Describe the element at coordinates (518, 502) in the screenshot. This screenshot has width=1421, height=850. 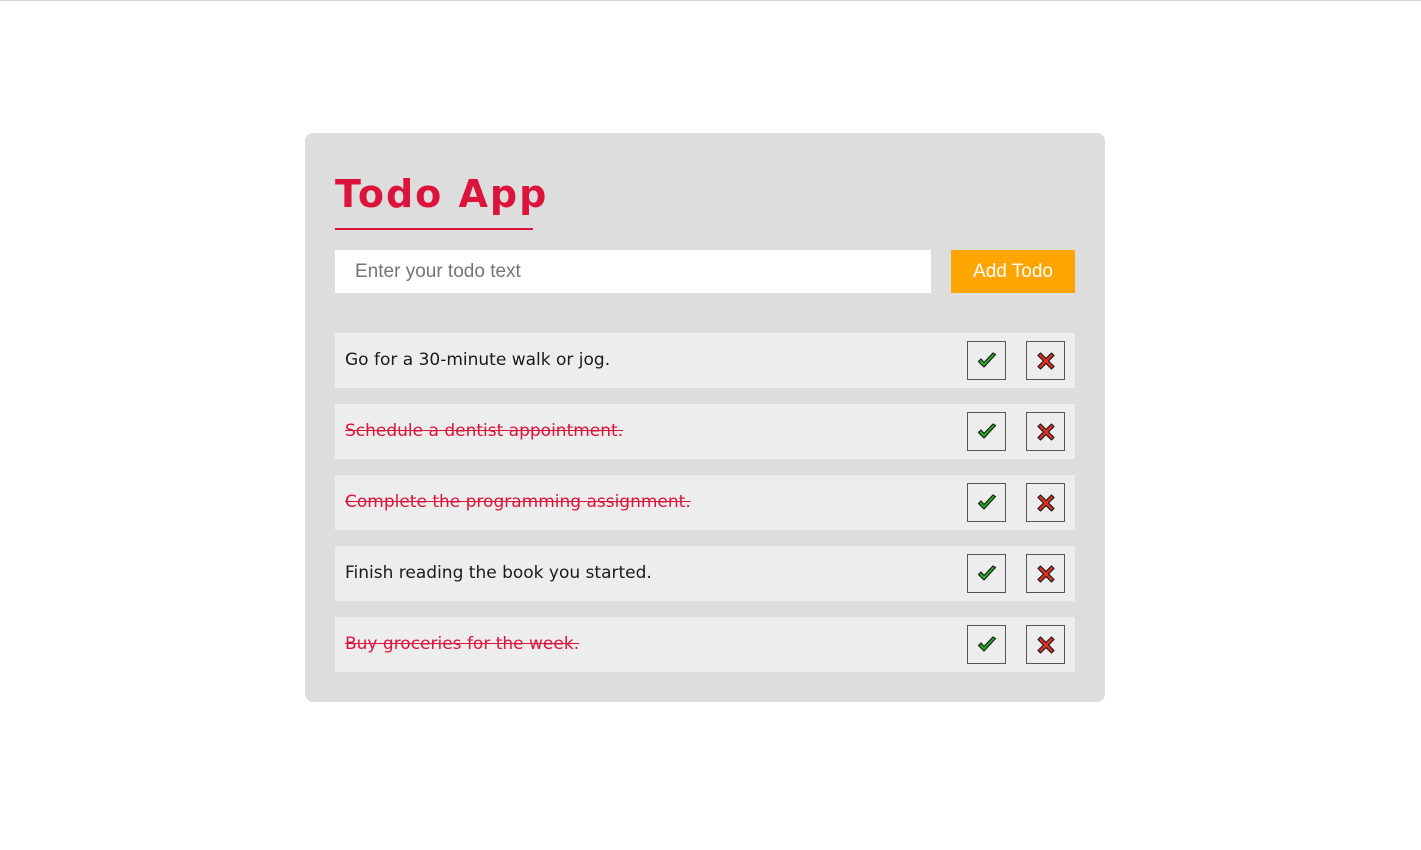
I see `todo-text: Complete the programming assignment.` at that location.